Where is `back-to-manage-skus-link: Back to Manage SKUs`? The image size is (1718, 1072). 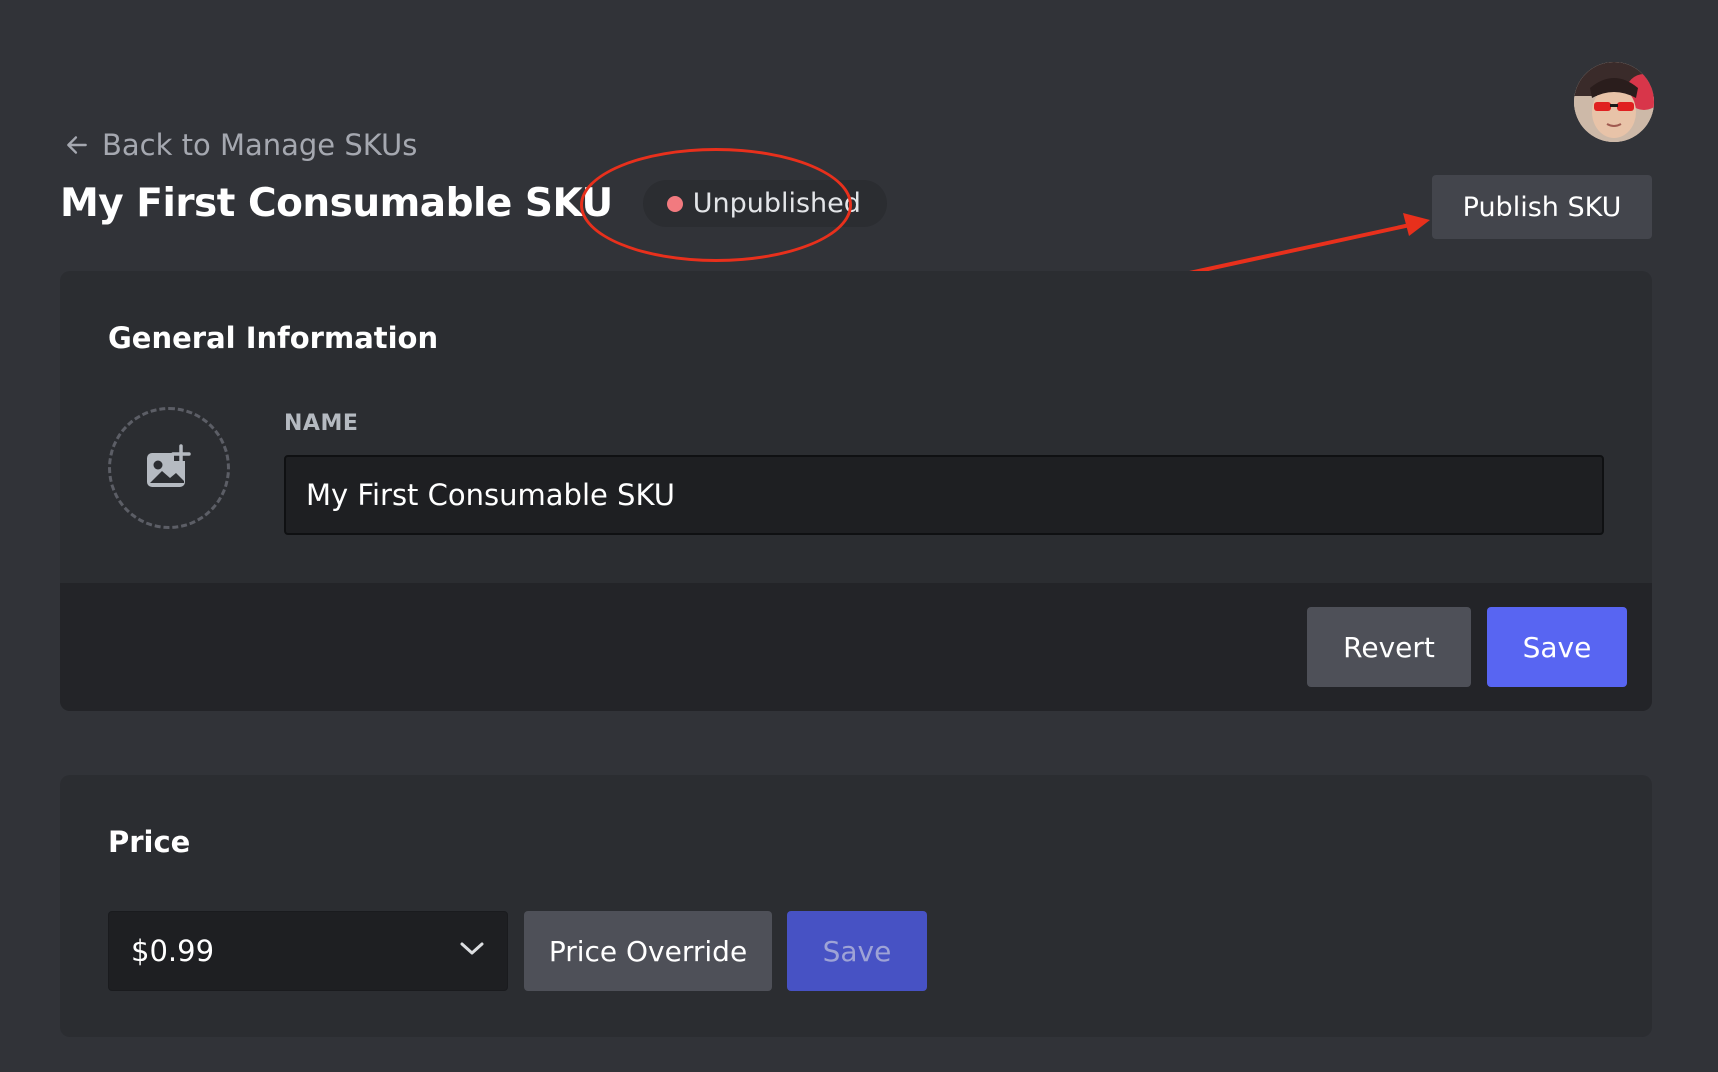
back-to-manage-skus-link: Back to Manage SKUs is located at coordinates (240, 145).